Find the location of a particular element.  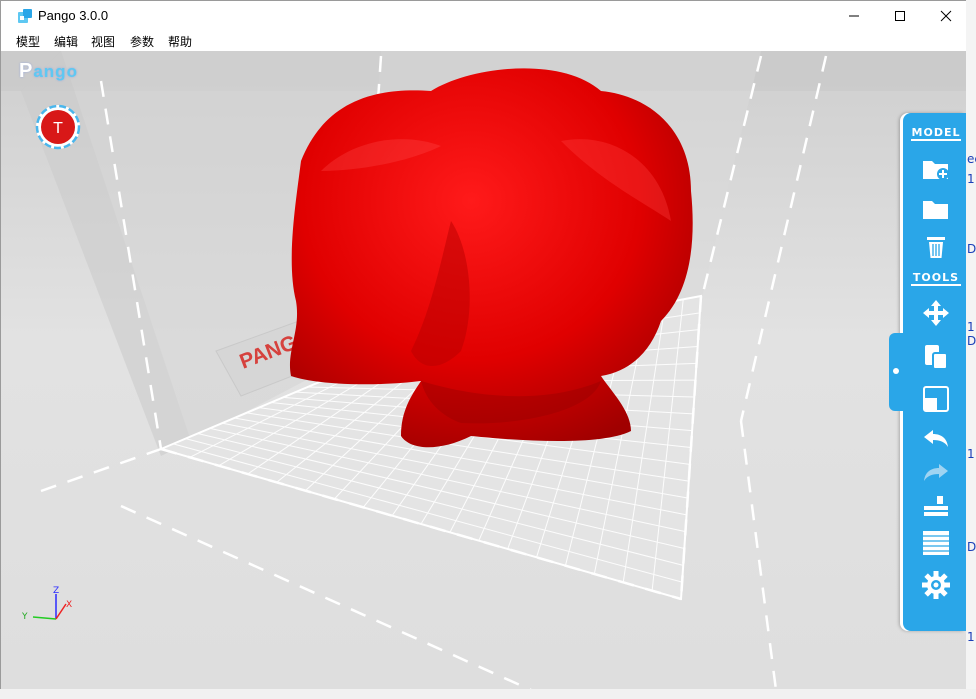

axis-y-label: Y is located at coordinates (24, 617).